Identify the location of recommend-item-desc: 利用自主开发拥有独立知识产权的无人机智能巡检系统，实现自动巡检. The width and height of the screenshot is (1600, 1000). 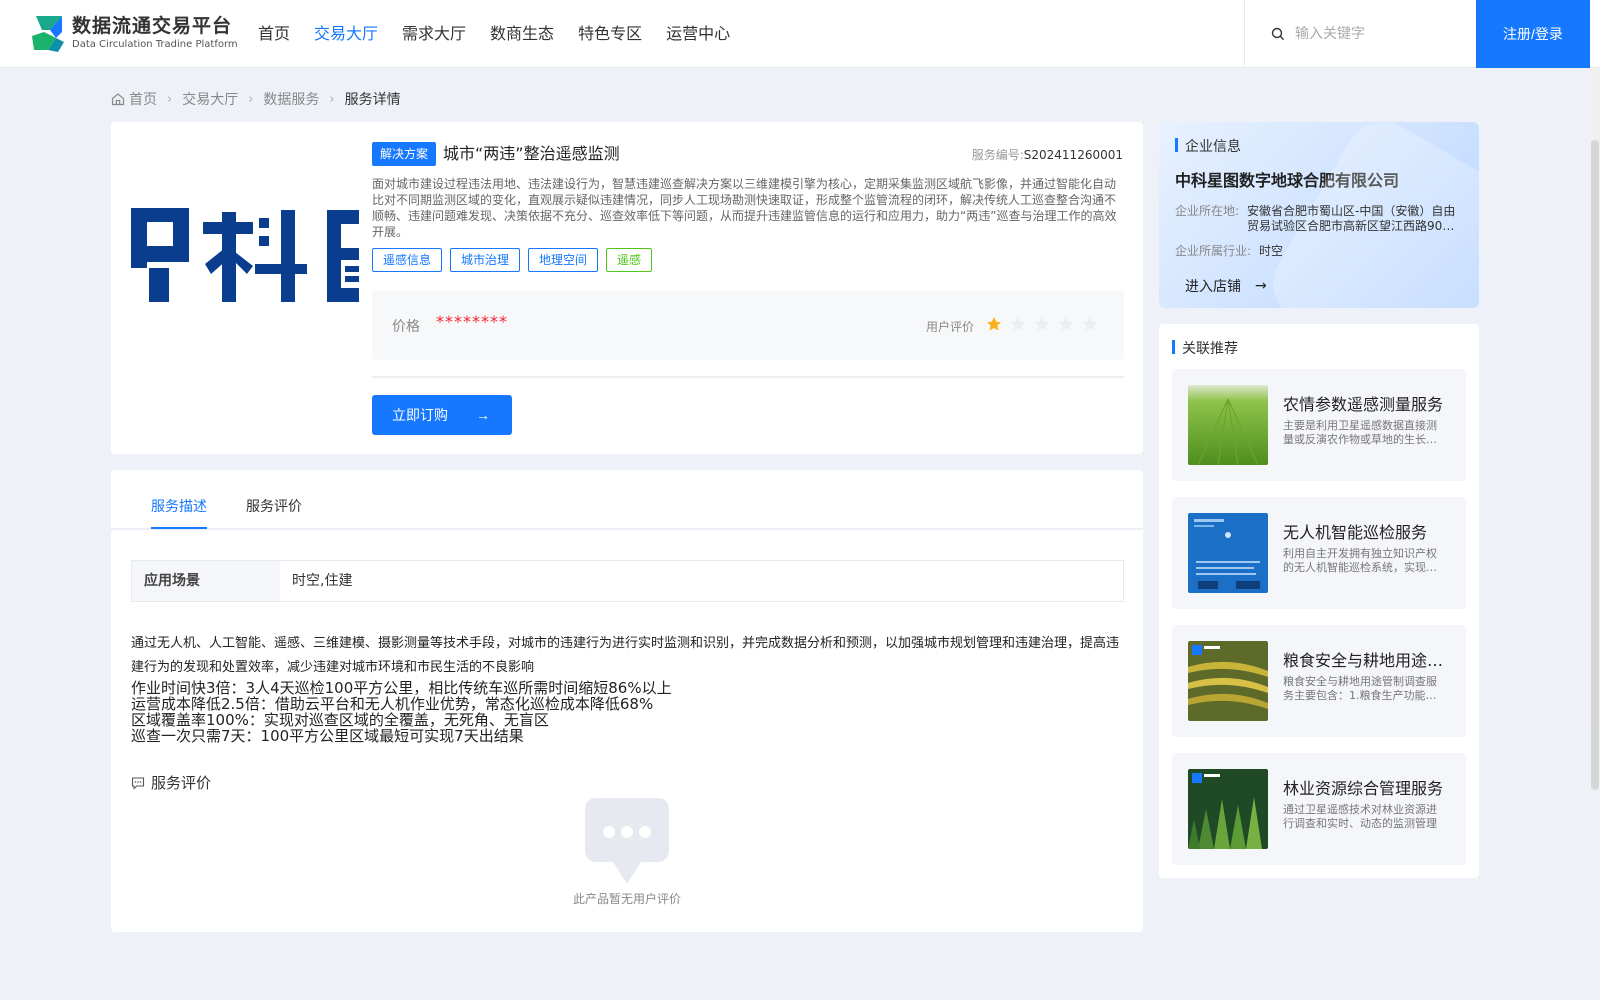
(1360, 560).